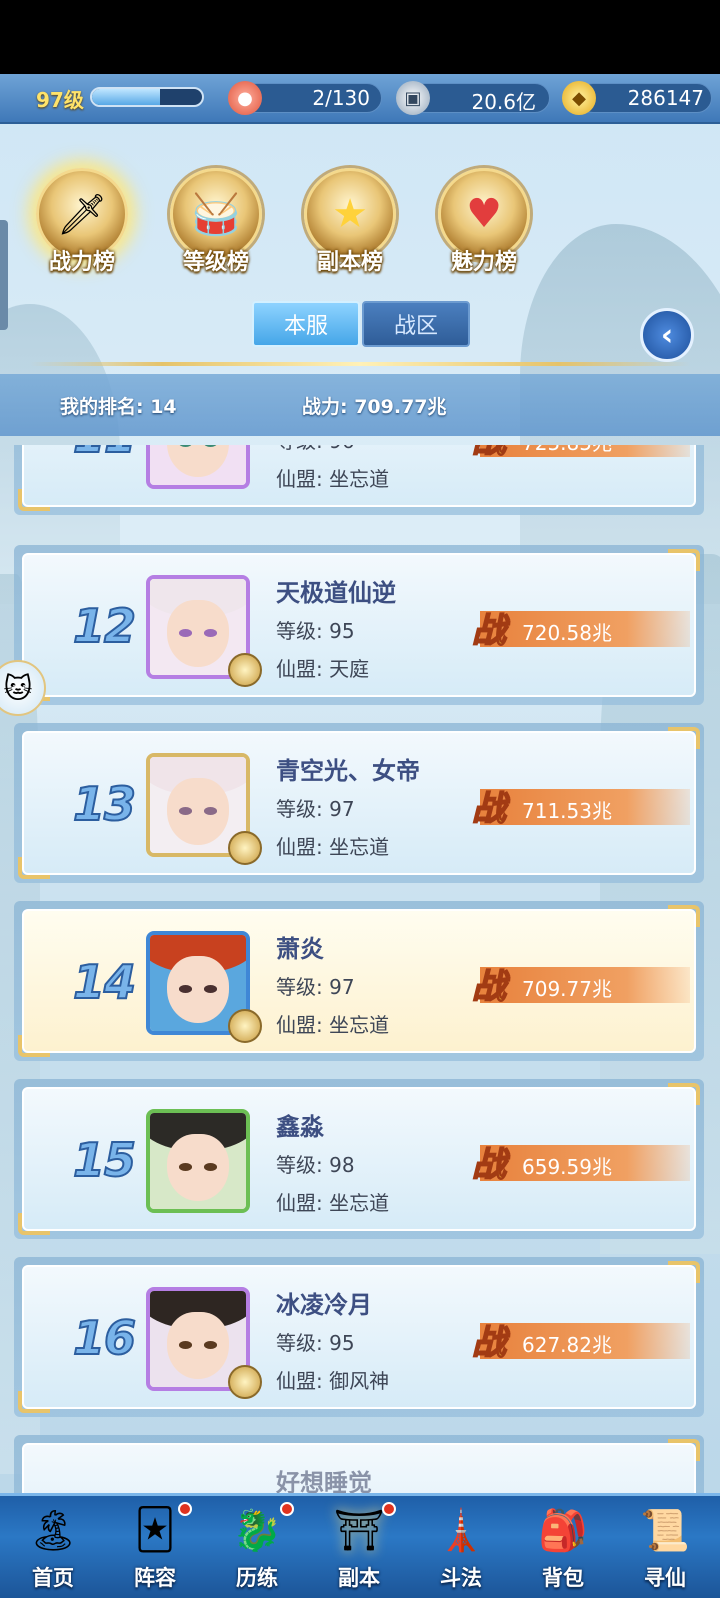  I want to click on power-value: 720.58兆, so click(567, 633).